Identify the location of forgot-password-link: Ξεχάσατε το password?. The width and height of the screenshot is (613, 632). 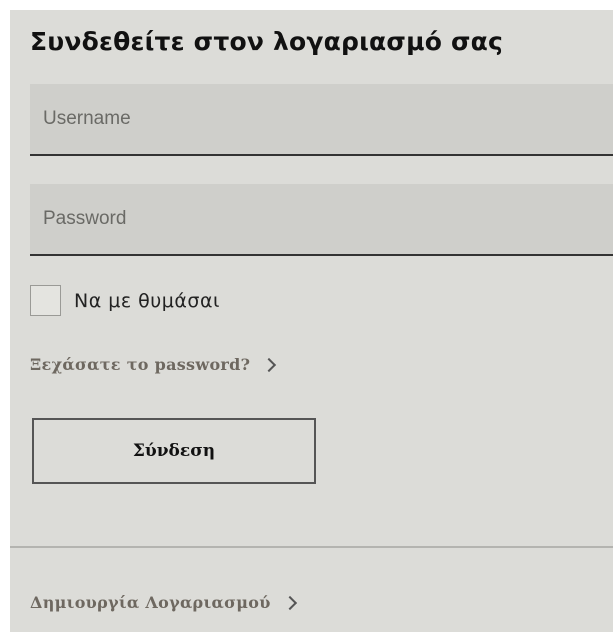
(153, 364).